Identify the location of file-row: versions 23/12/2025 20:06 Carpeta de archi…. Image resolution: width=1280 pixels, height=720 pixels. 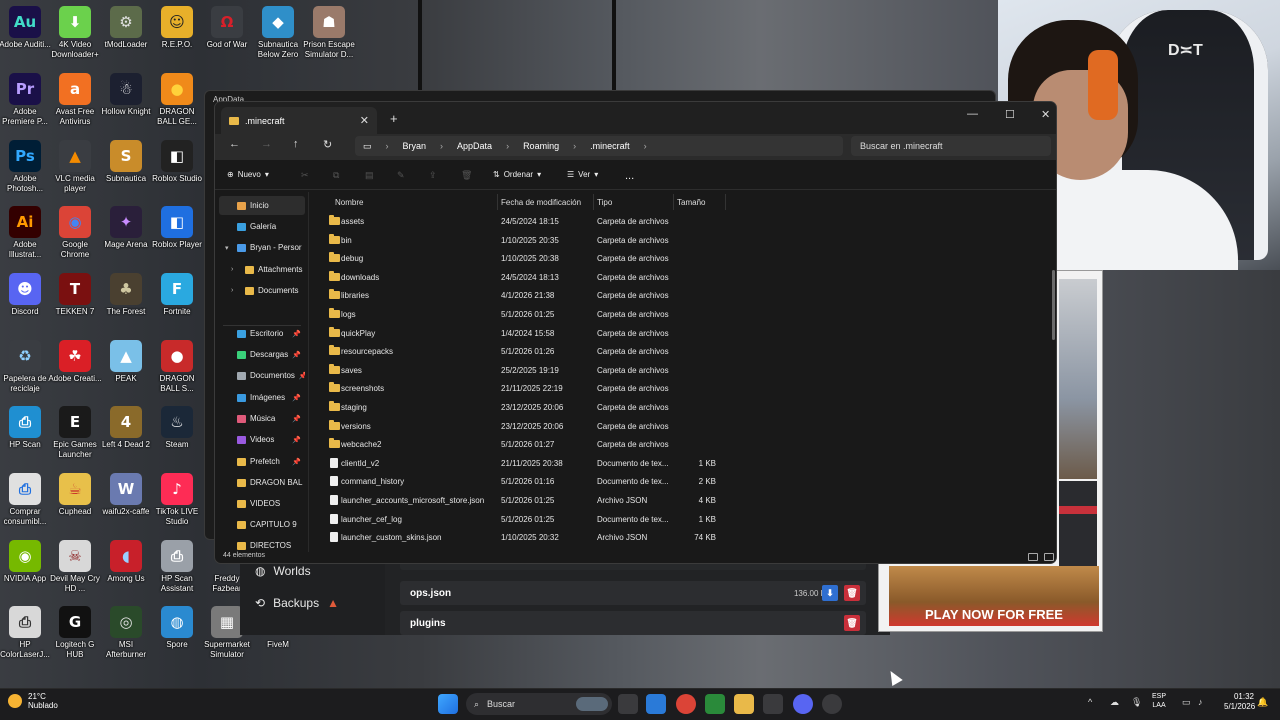
(581, 426).